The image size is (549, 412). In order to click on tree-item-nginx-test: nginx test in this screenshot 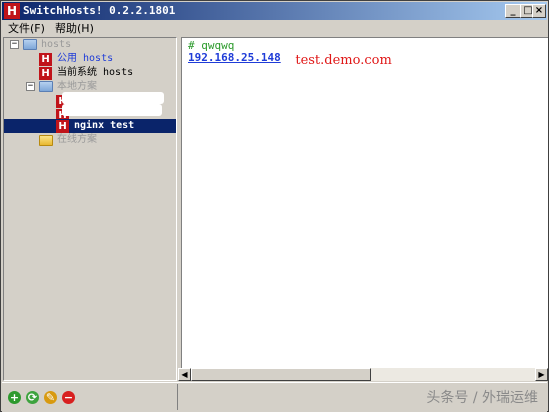, I will do `click(104, 126)`.